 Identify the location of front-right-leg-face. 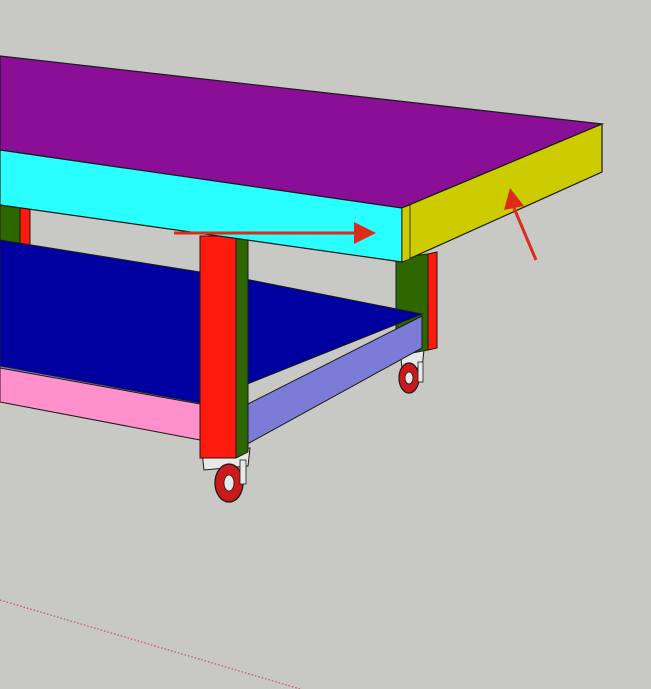
(218, 347).